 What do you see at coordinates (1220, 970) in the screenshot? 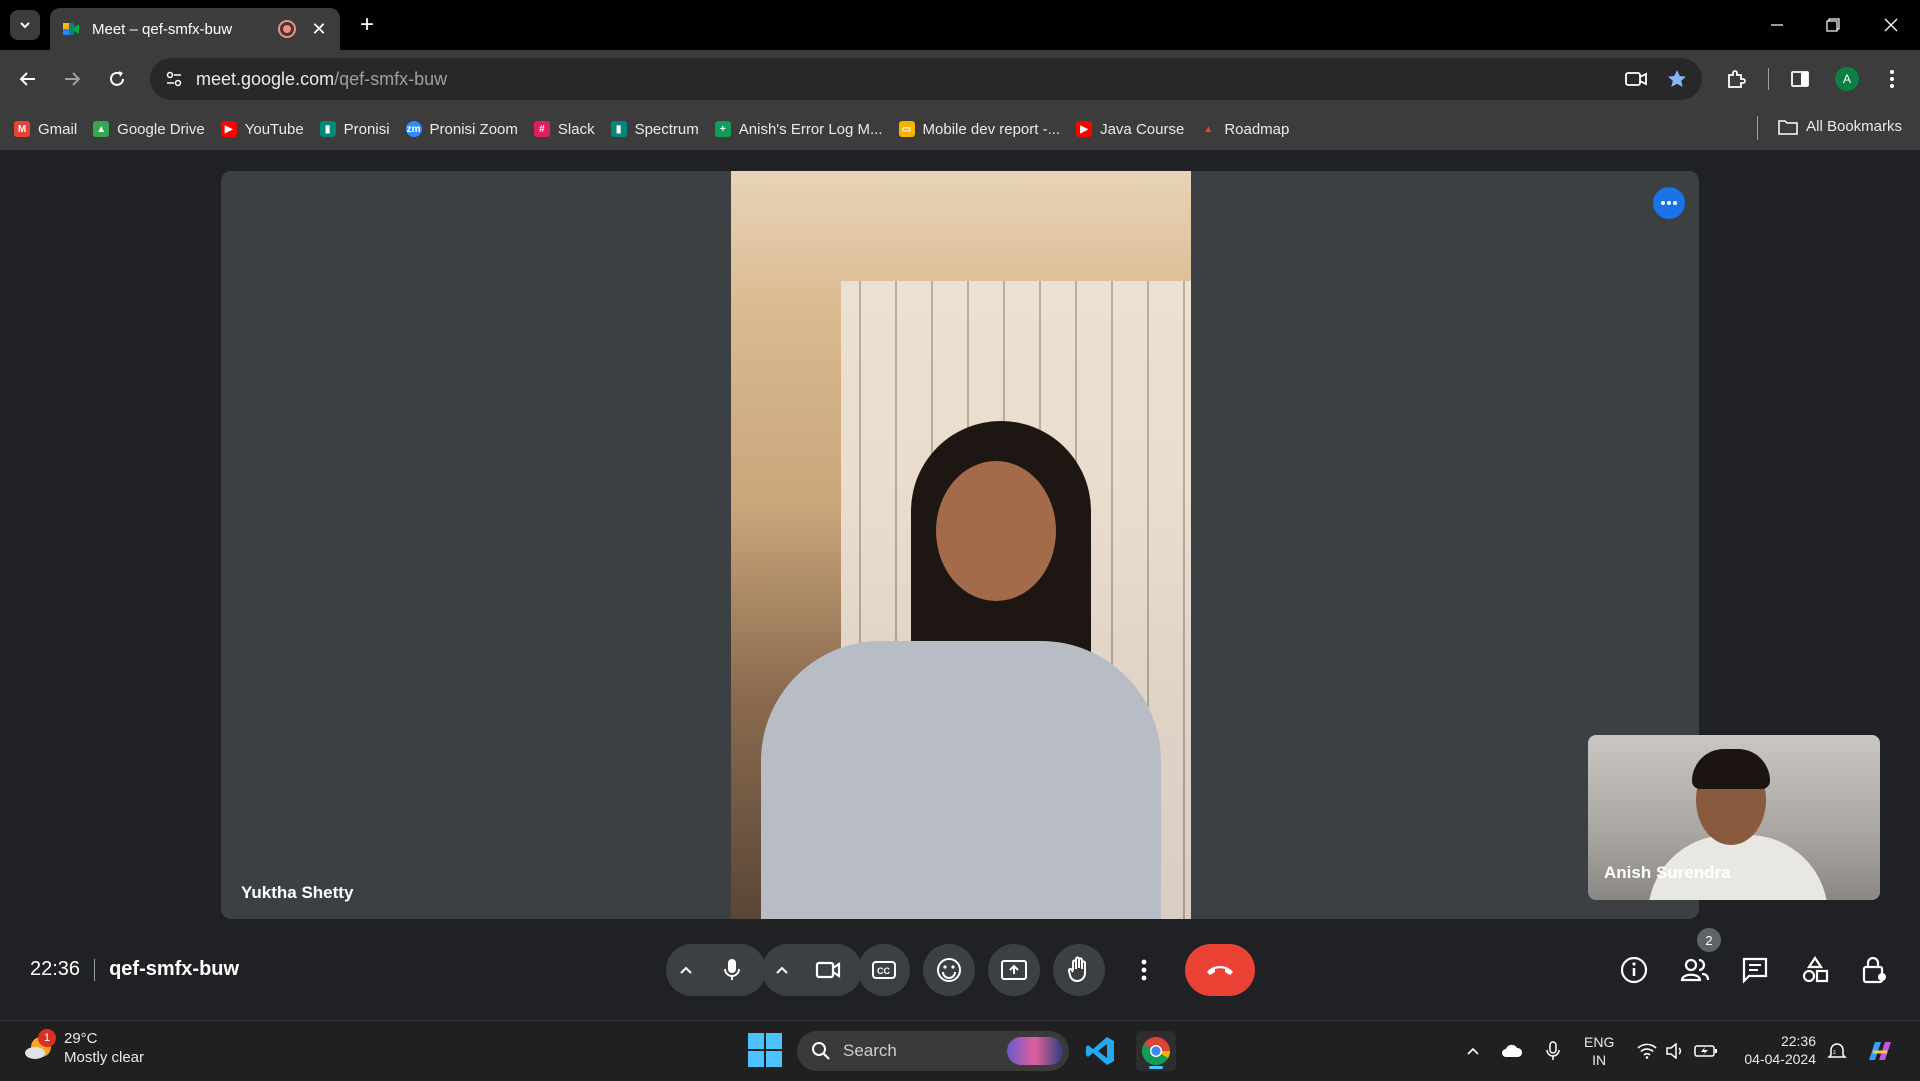
I see `leave-call-button` at bounding box center [1220, 970].